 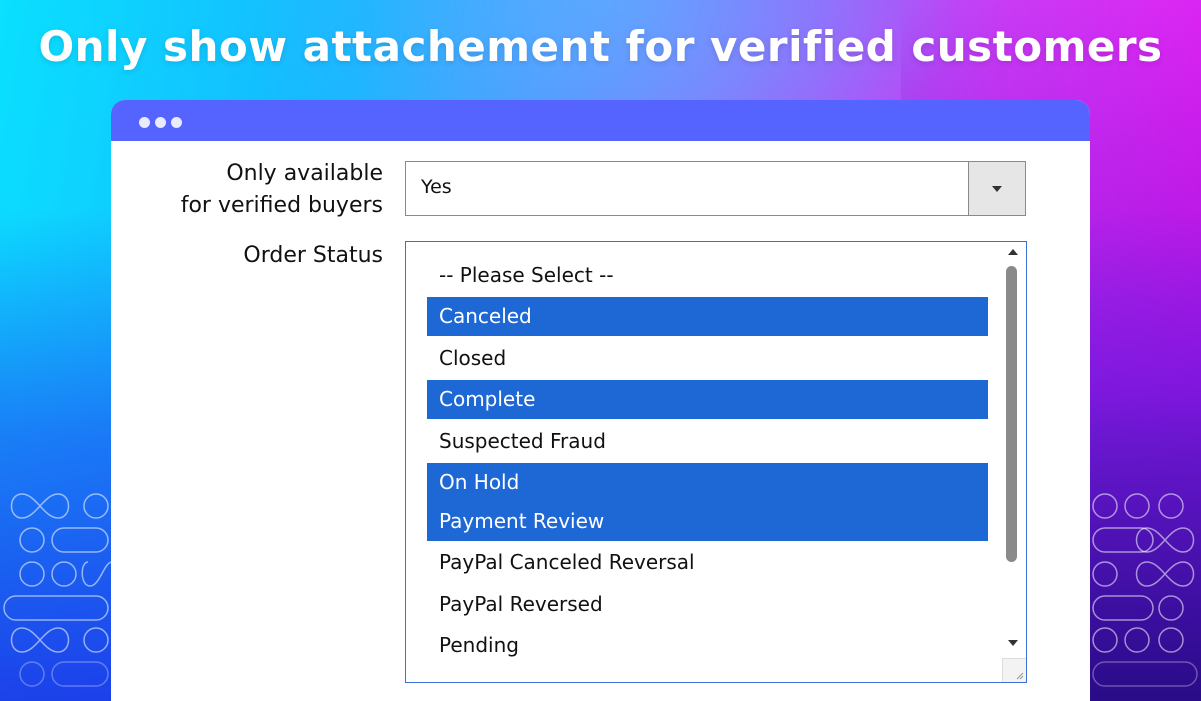 I want to click on order-status-option: Payment Review, so click(x=707, y=521).